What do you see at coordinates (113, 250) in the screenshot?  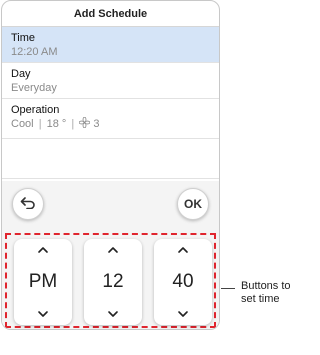 I see `hour-up-button` at bounding box center [113, 250].